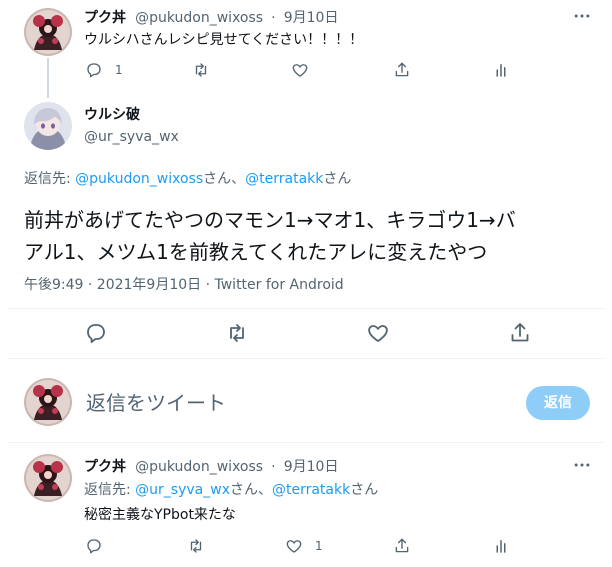  I want to click on mention-link: @pukudon_wixoss, so click(139, 179).